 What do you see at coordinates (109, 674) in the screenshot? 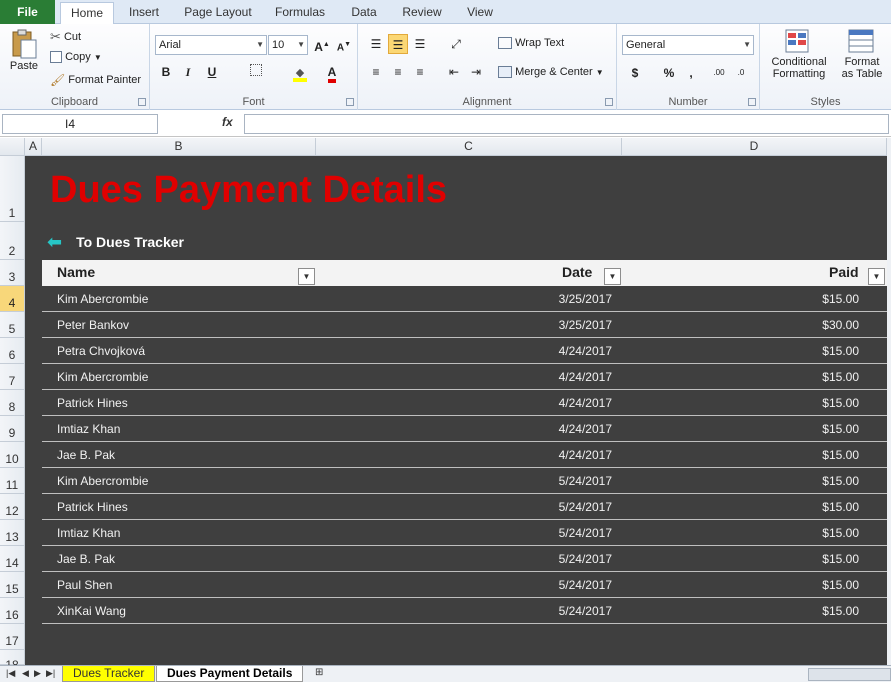
I see `sheet-tab-dues-tracker: Dues Tracker` at bounding box center [109, 674].